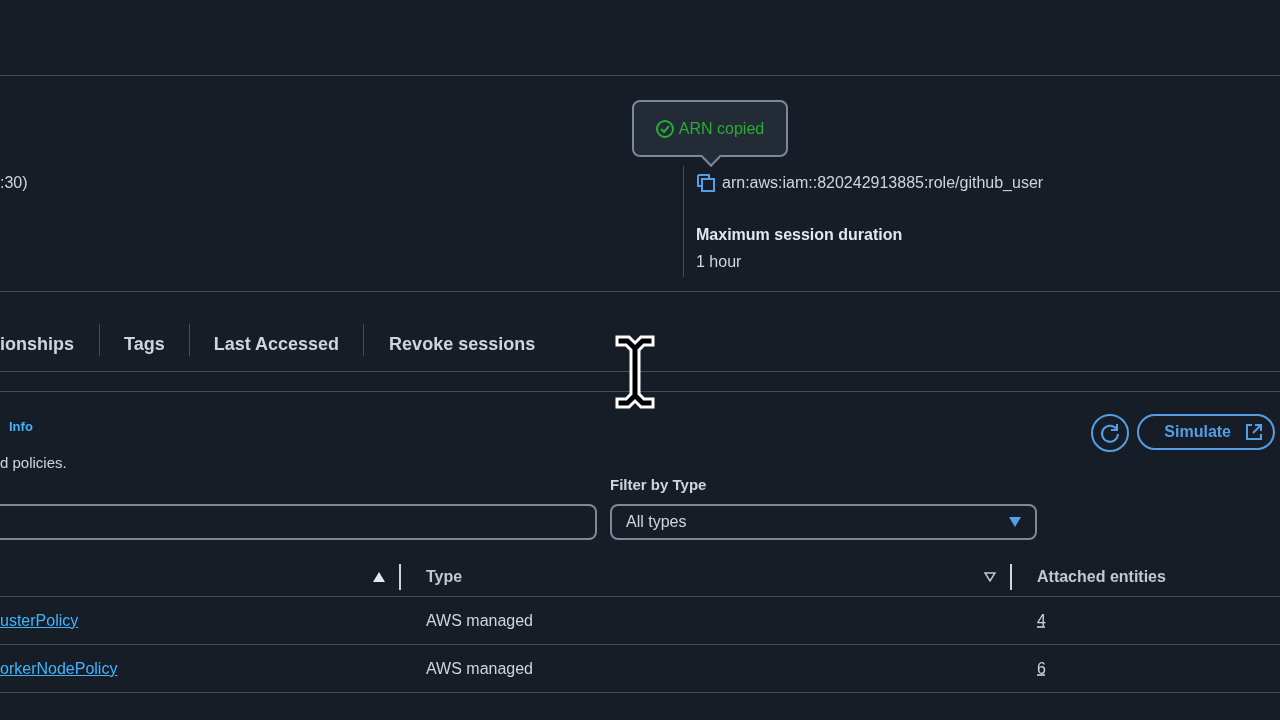  What do you see at coordinates (635, 372) in the screenshot?
I see `text-cursor-icon` at bounding box center [635, 372].